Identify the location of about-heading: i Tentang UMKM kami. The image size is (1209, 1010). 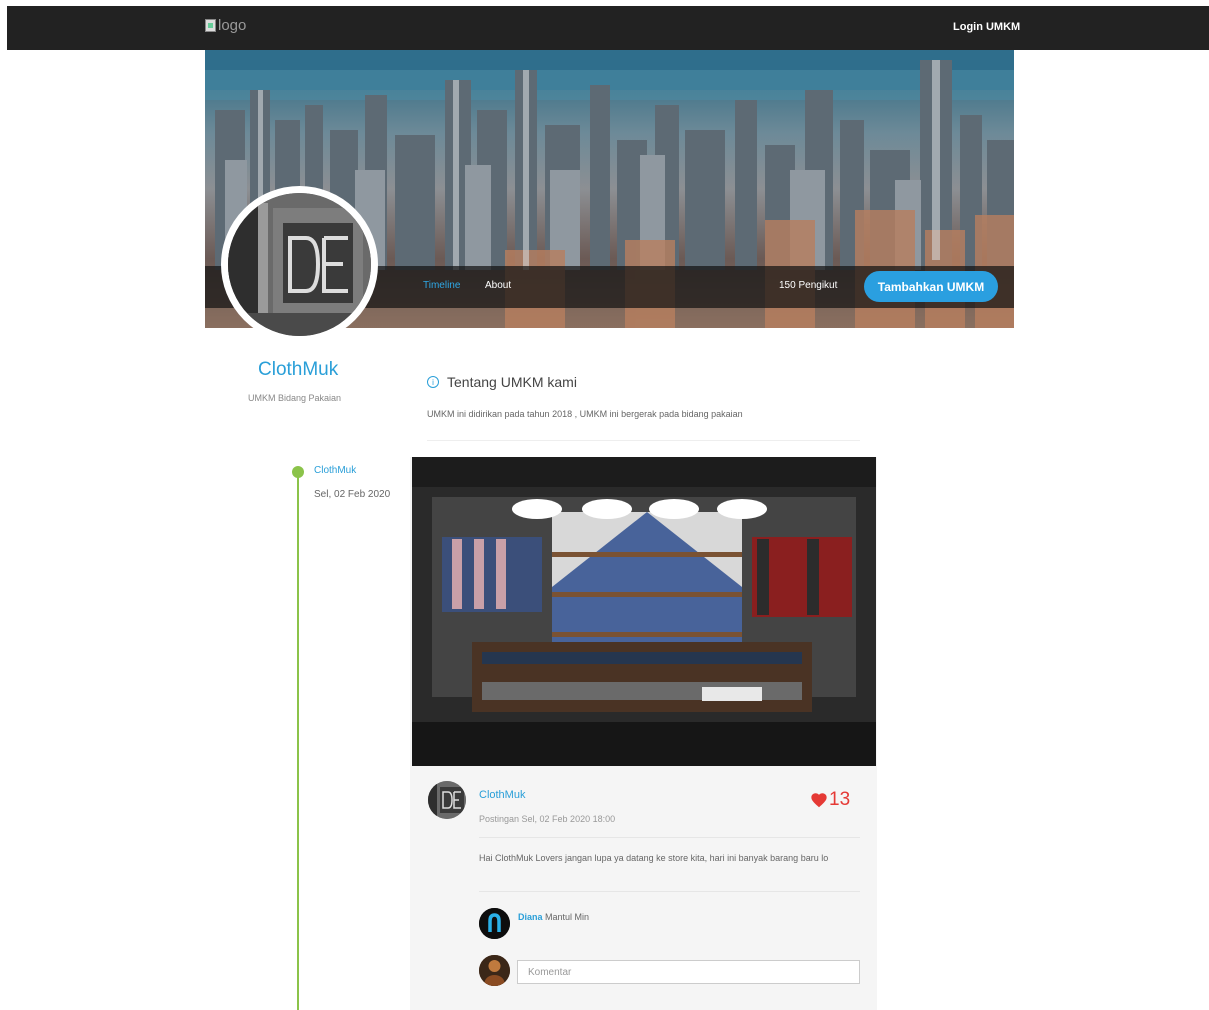
(502, 382).